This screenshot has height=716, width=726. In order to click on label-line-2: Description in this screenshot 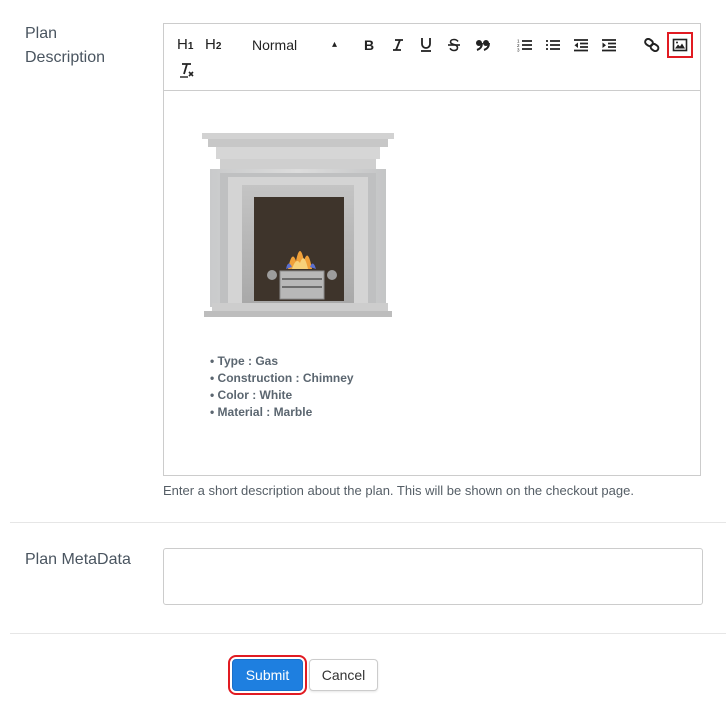, I will do `click(65, 57)`.